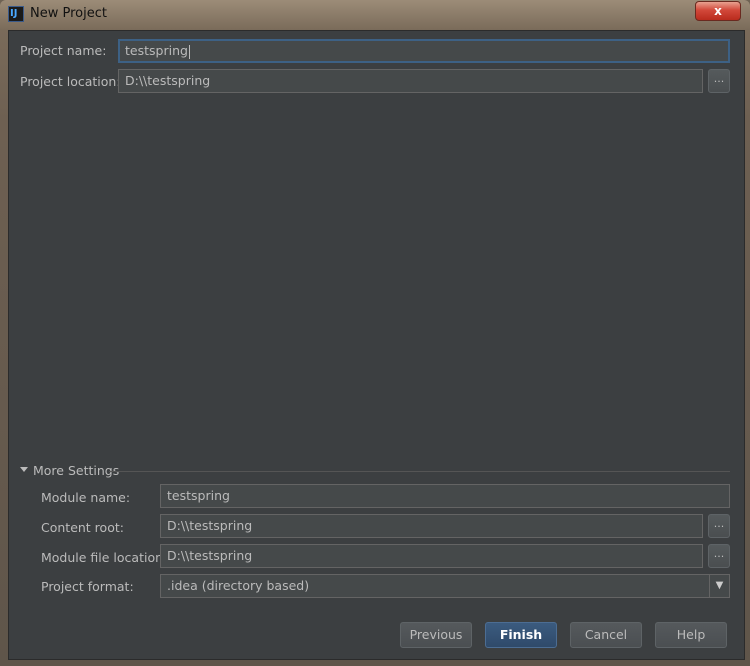 The image size is (750, 666). Describe the element at coordinates (445, 496) in the screenshot. I see `module-name-input: testspring` at that location.